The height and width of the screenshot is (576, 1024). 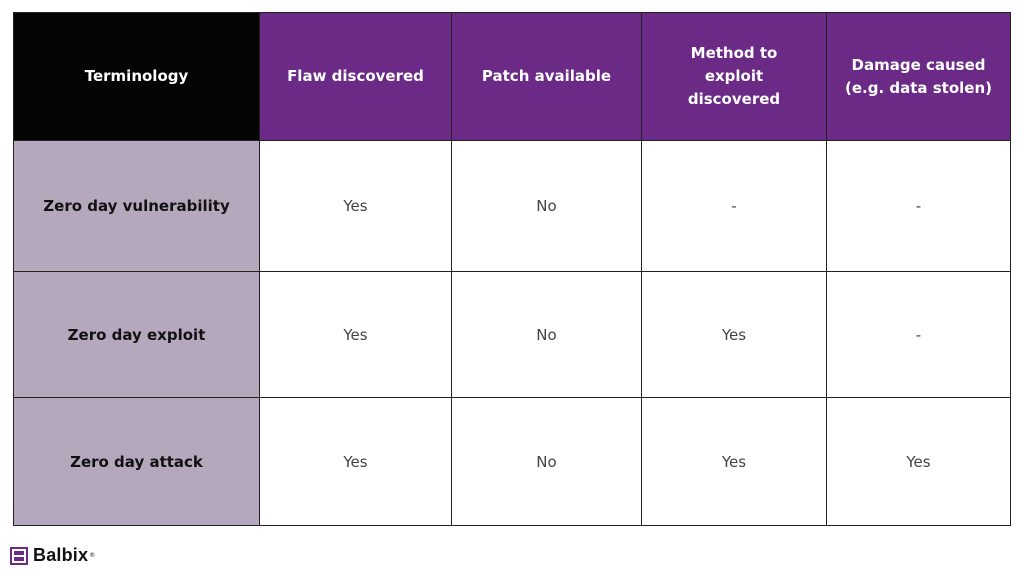 What do you see at coordinates (355, 76) in the screenshot?
I see `header-flaw-discovered: Flaw discovered` at bounding box center [355, 76].